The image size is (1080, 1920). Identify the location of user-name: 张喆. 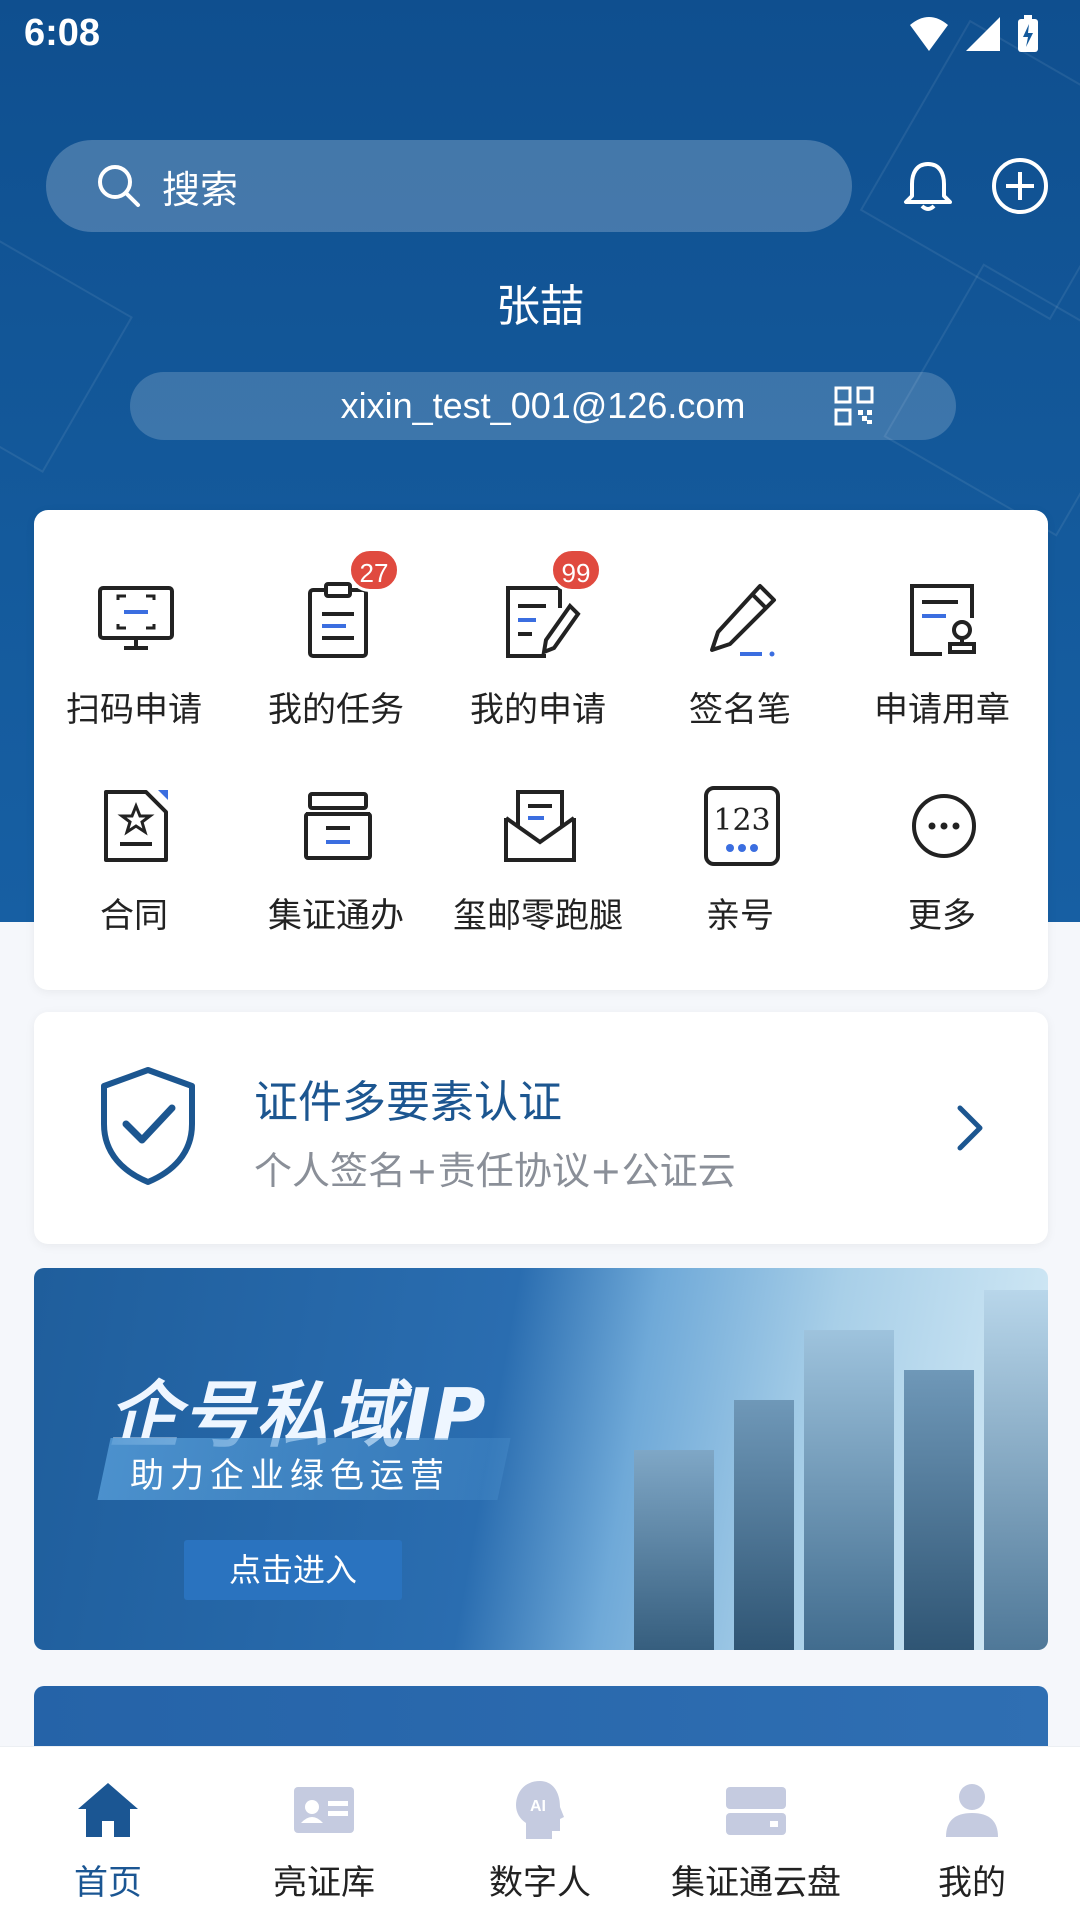
(540, 306).